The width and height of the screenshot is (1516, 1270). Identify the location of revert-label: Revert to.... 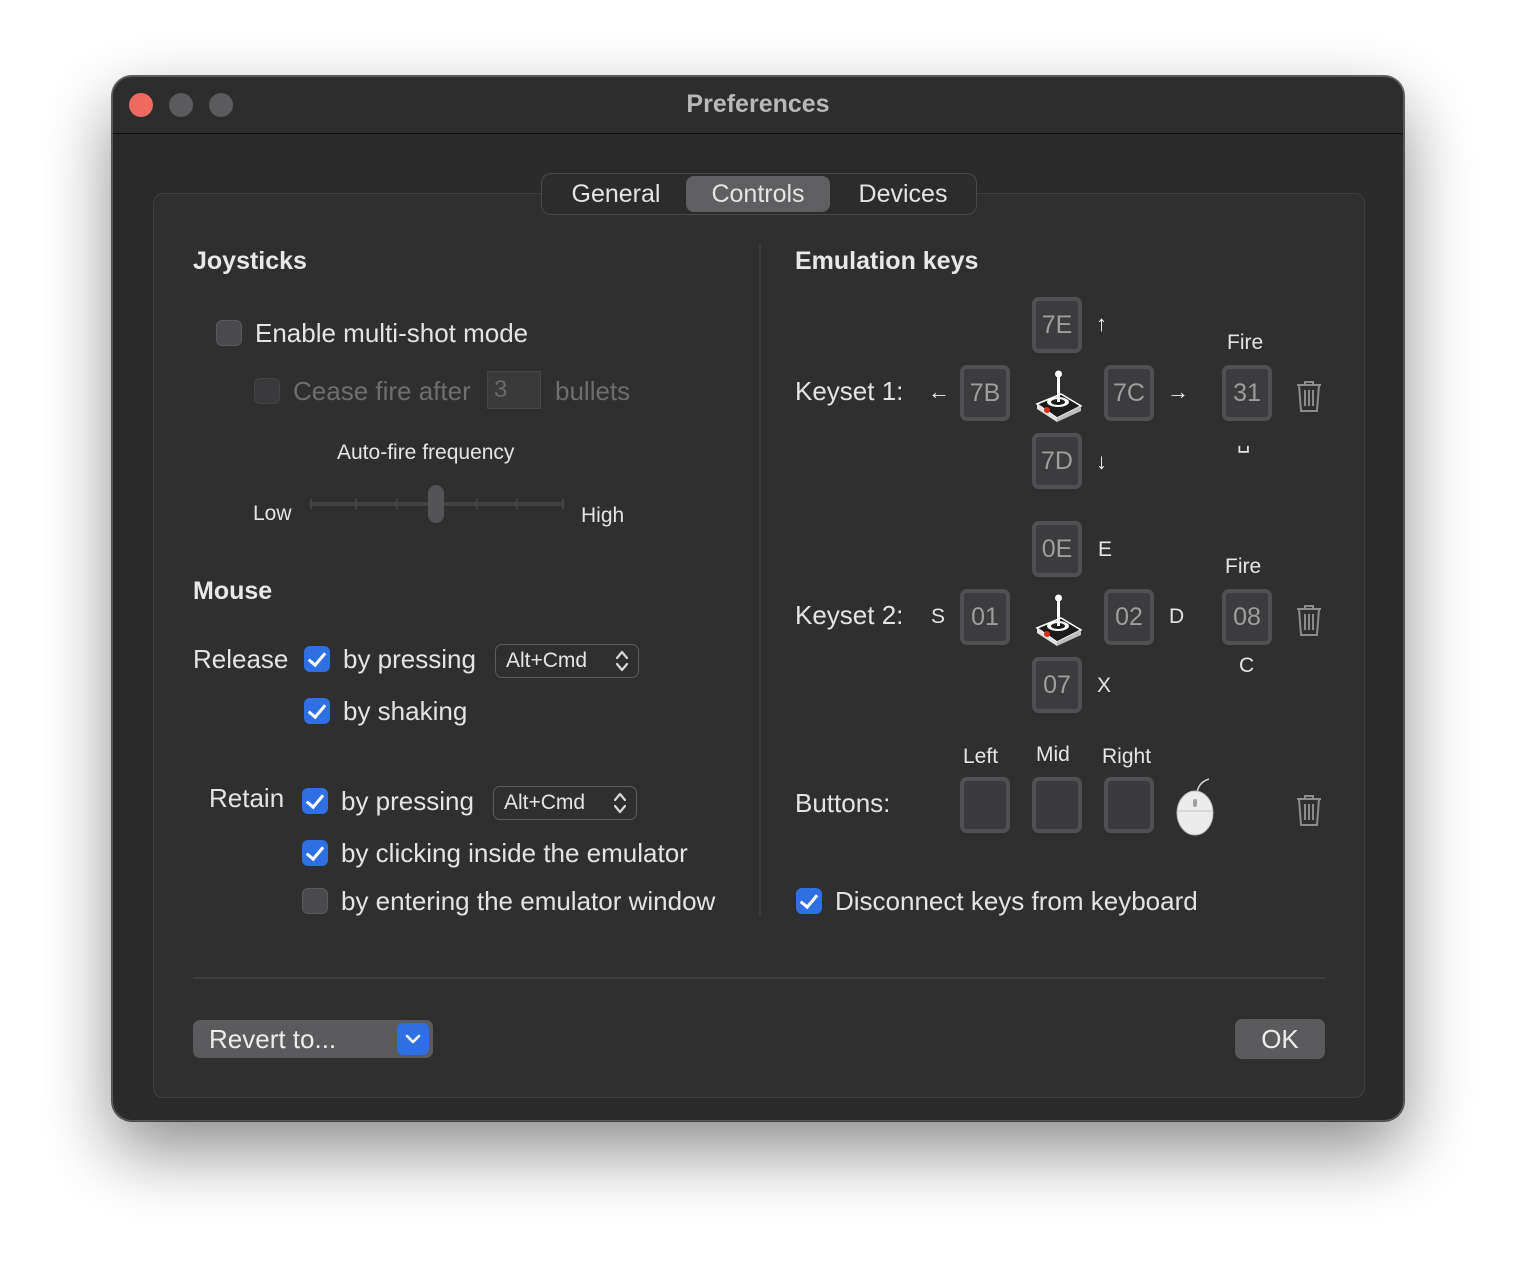
(273, 1039).